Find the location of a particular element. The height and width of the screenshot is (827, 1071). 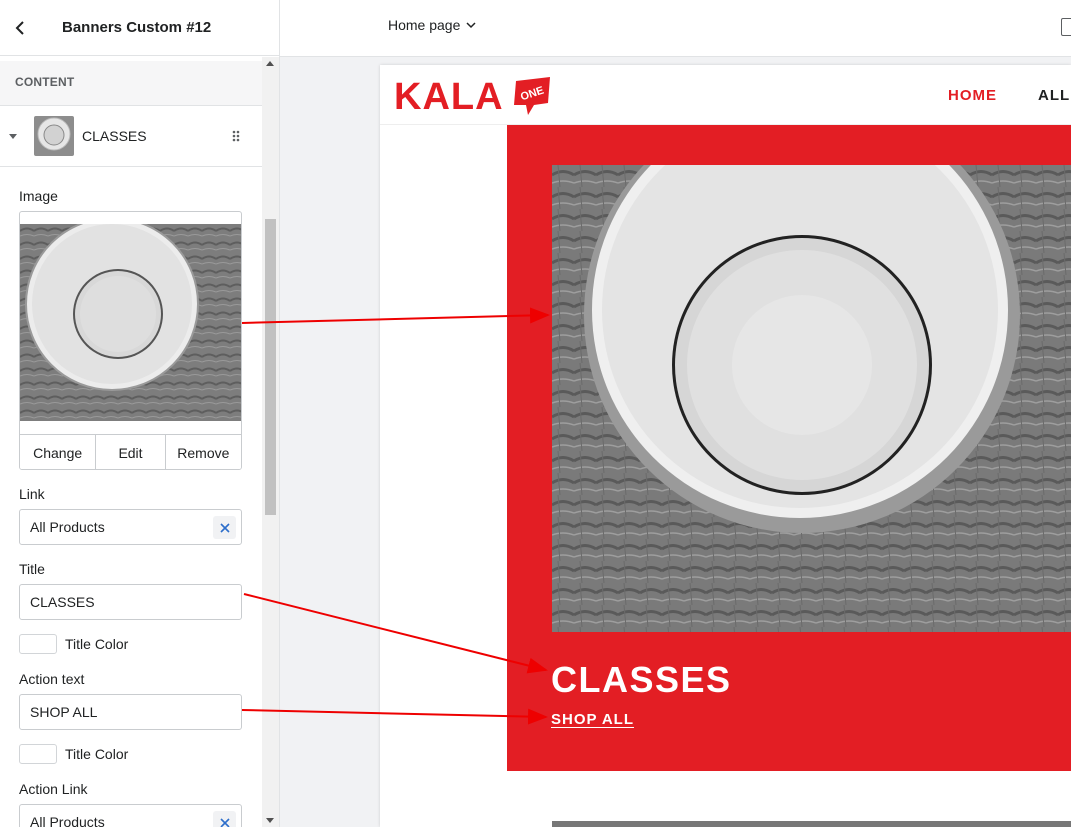

image-picker: Change Edit Remove is located at coordinates (130, 340).